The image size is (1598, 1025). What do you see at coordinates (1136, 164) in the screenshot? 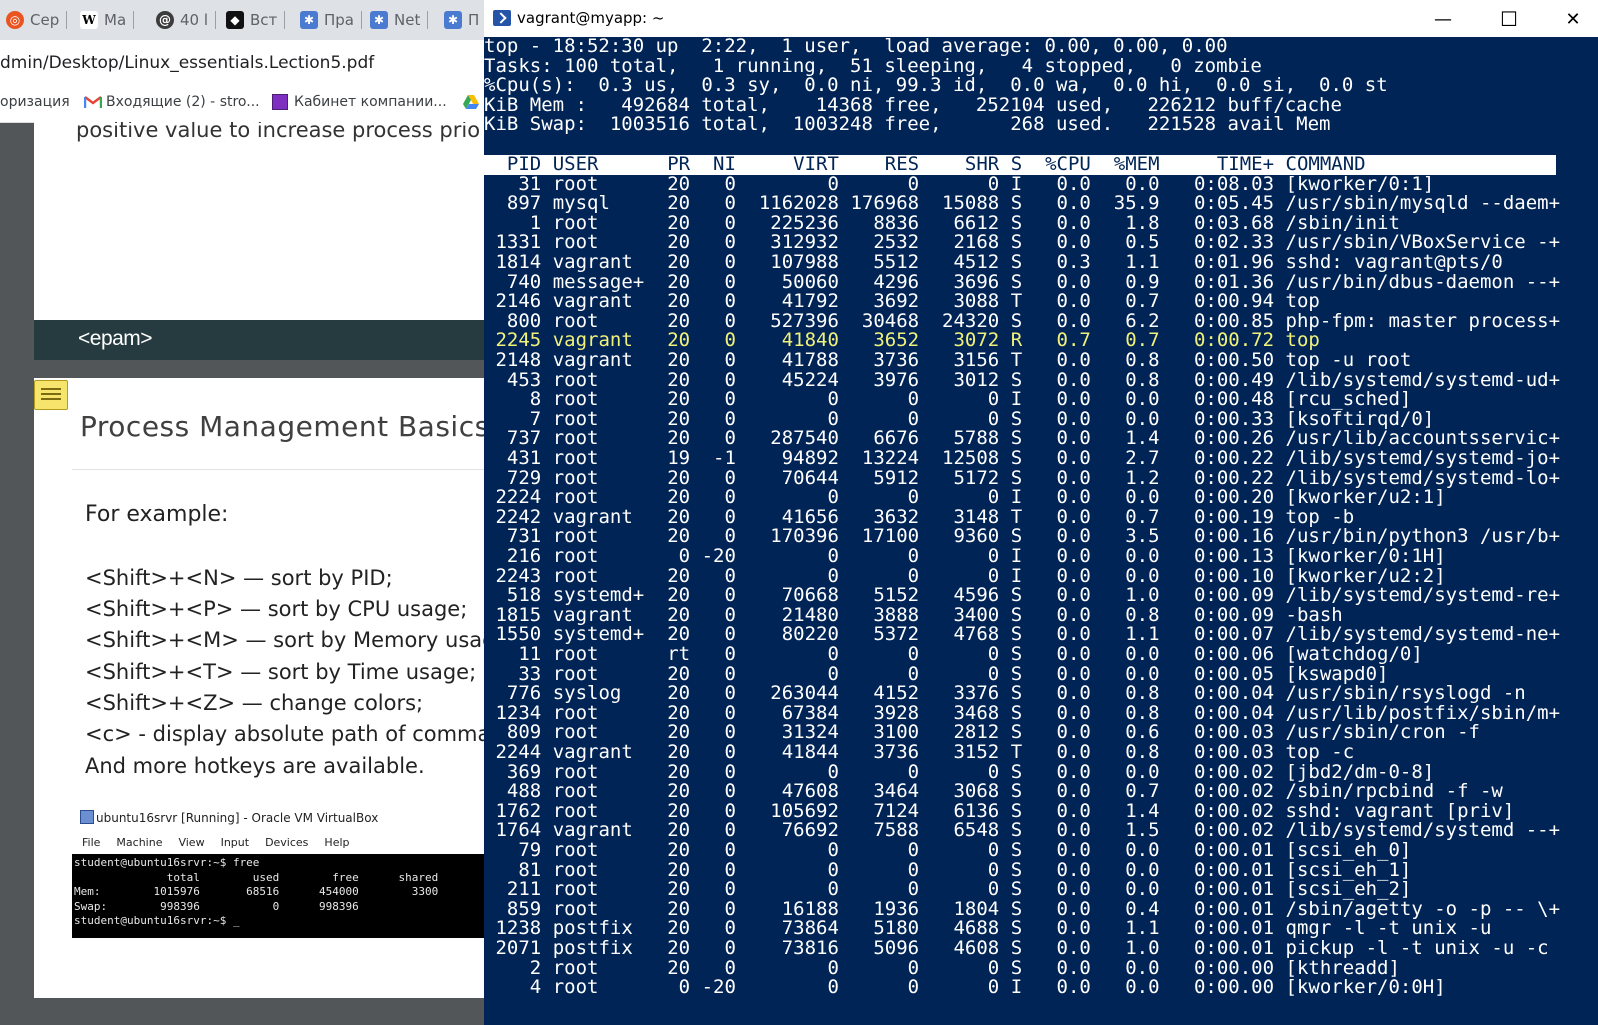
I see `column-header-mem: %MEM` at bounding box center [1136, 164].